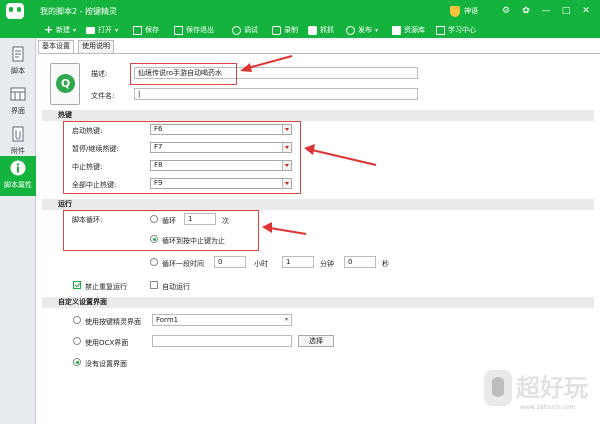  What do you see at coordinates (360, 262) in the screenshot?
I see `seconds-input: 0` at bounding box center [360, 262].